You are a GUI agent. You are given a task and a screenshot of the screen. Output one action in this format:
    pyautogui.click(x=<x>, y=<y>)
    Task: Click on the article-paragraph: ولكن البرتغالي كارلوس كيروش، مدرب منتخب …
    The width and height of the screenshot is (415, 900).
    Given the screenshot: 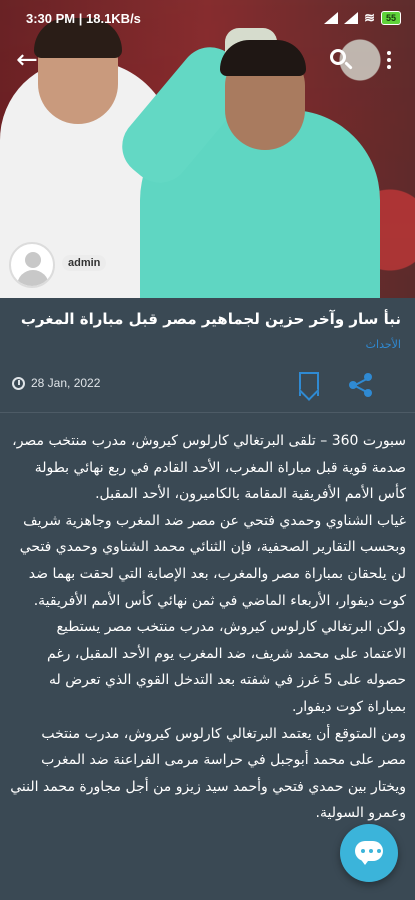 What is the action you would take?
    pyautogui.click(x=226, y=667)
    